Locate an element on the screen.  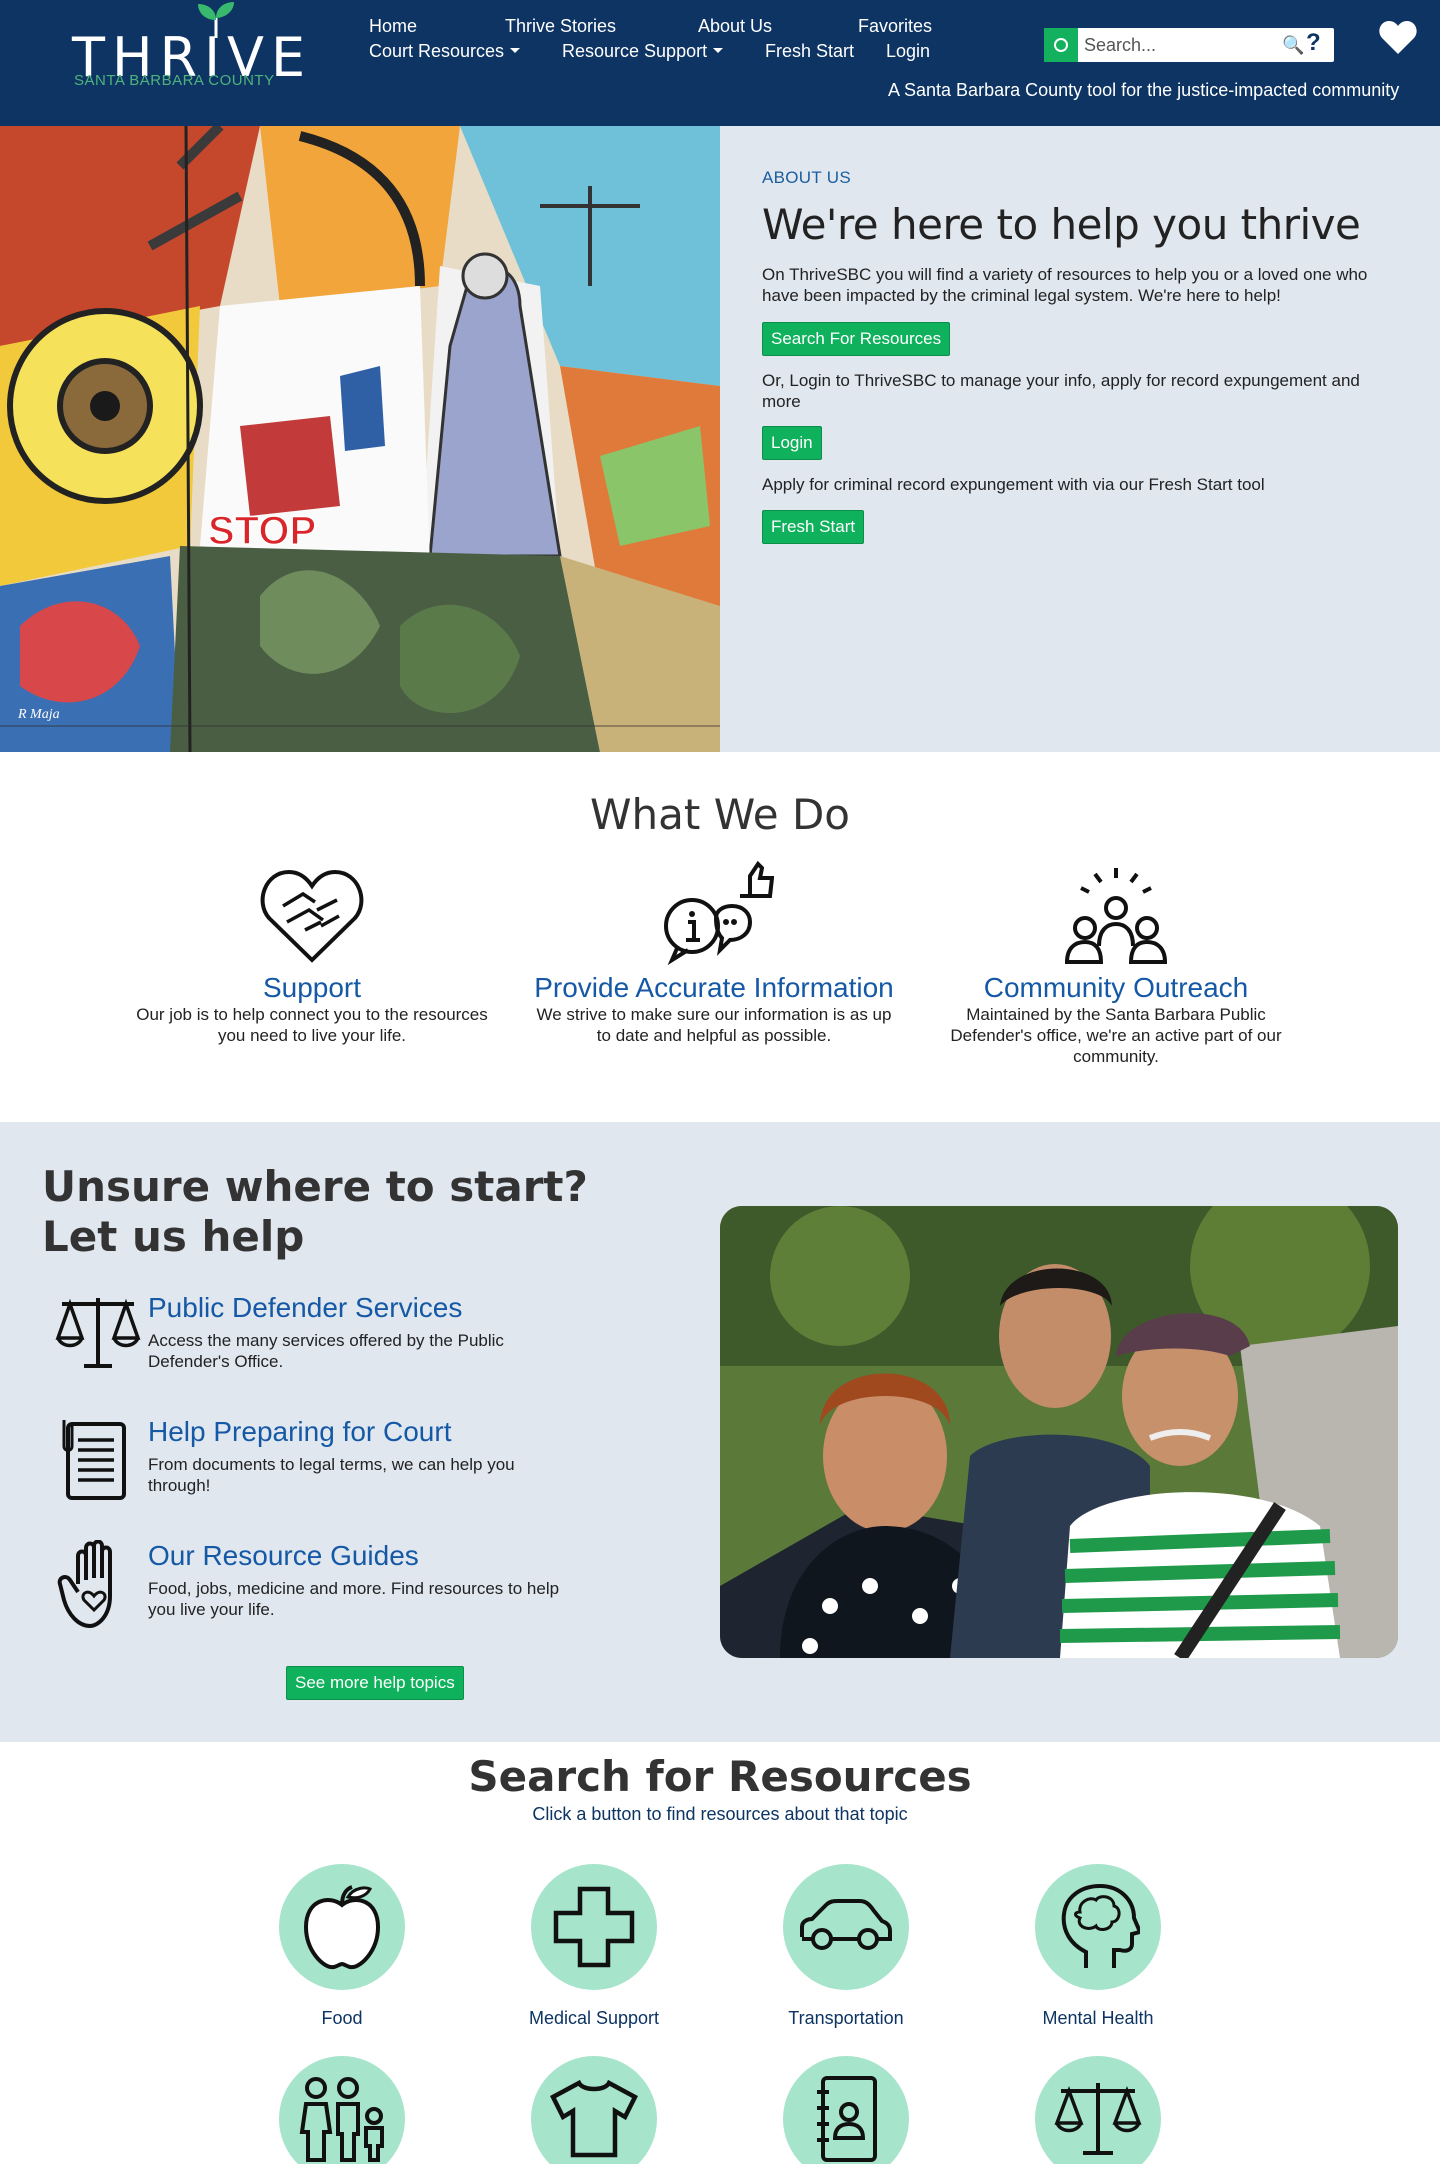
nav-fresh-start: Fresh Start is located at coordinates (809, 51).